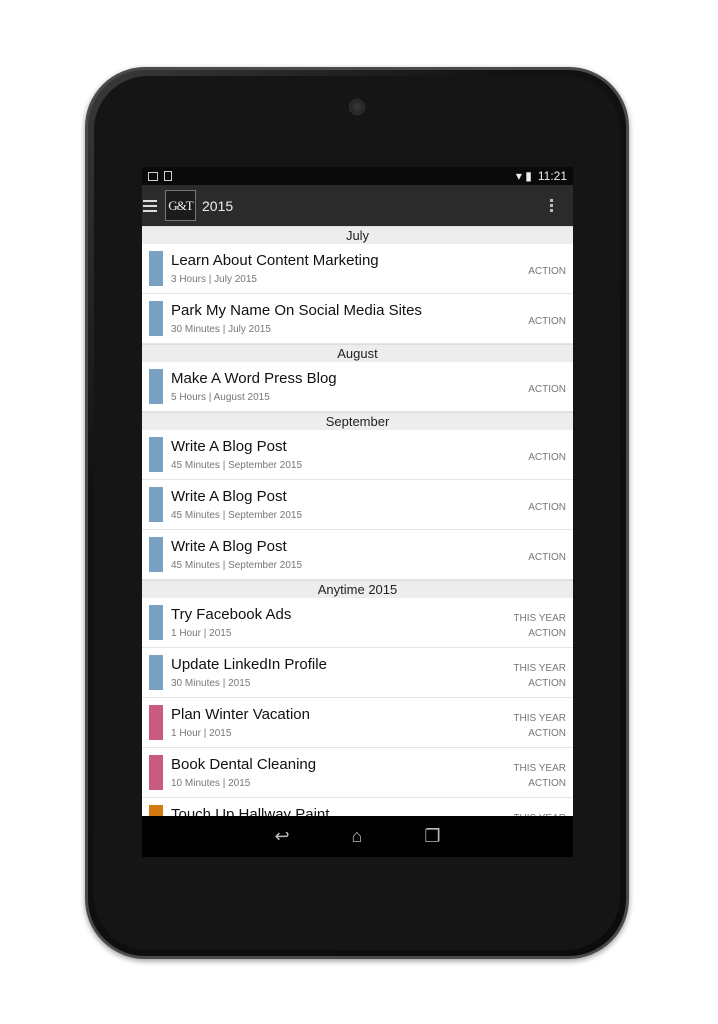 The width and height of the screenshot is (718, 1024). What do you see at coordinates (523, 176) in the screenshot?
I see `wifi-battery-icons: ▾ ▮` at bounding box center [523, 176].